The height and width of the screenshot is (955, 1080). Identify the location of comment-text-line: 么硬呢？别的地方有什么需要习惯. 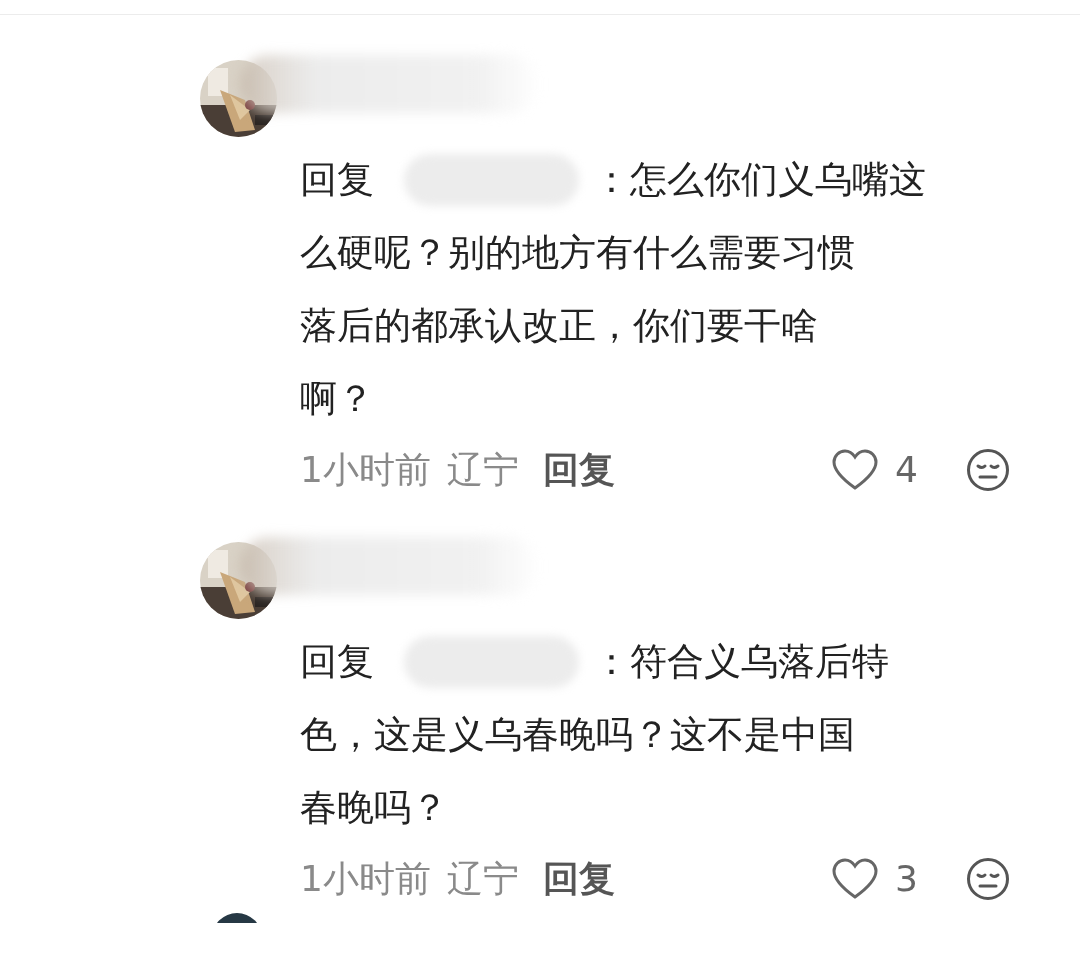
(578, 253).